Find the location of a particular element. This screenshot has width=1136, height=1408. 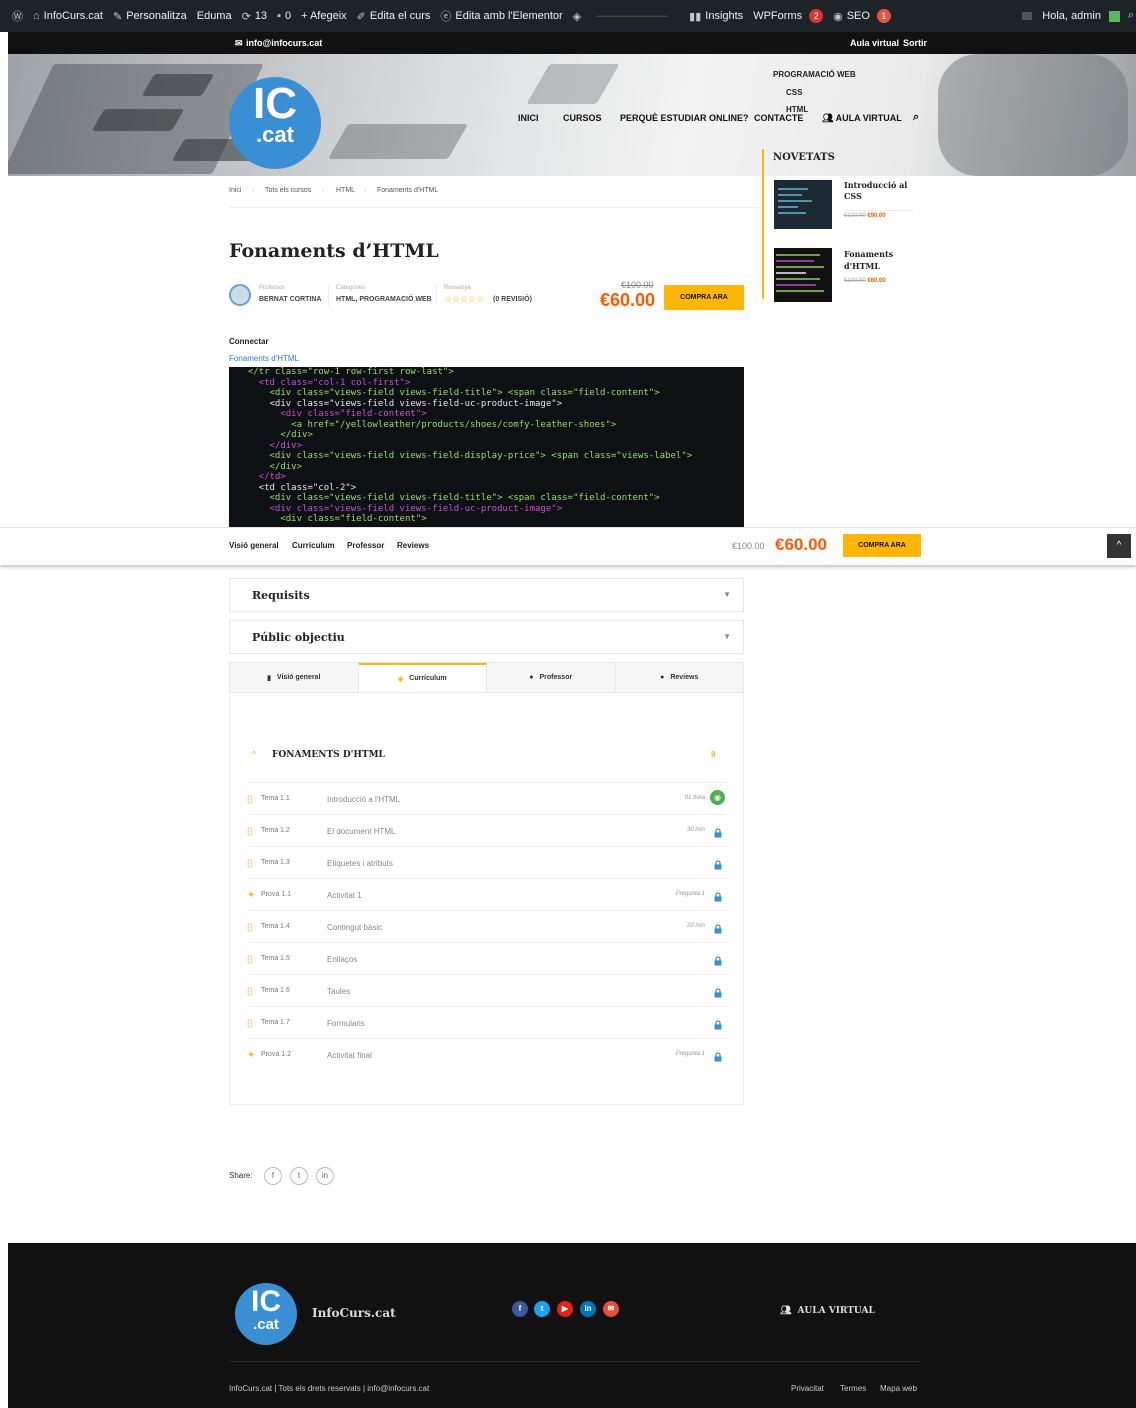

breadcrumb-all: Tots els cursos is located at coordinates (288, 190).